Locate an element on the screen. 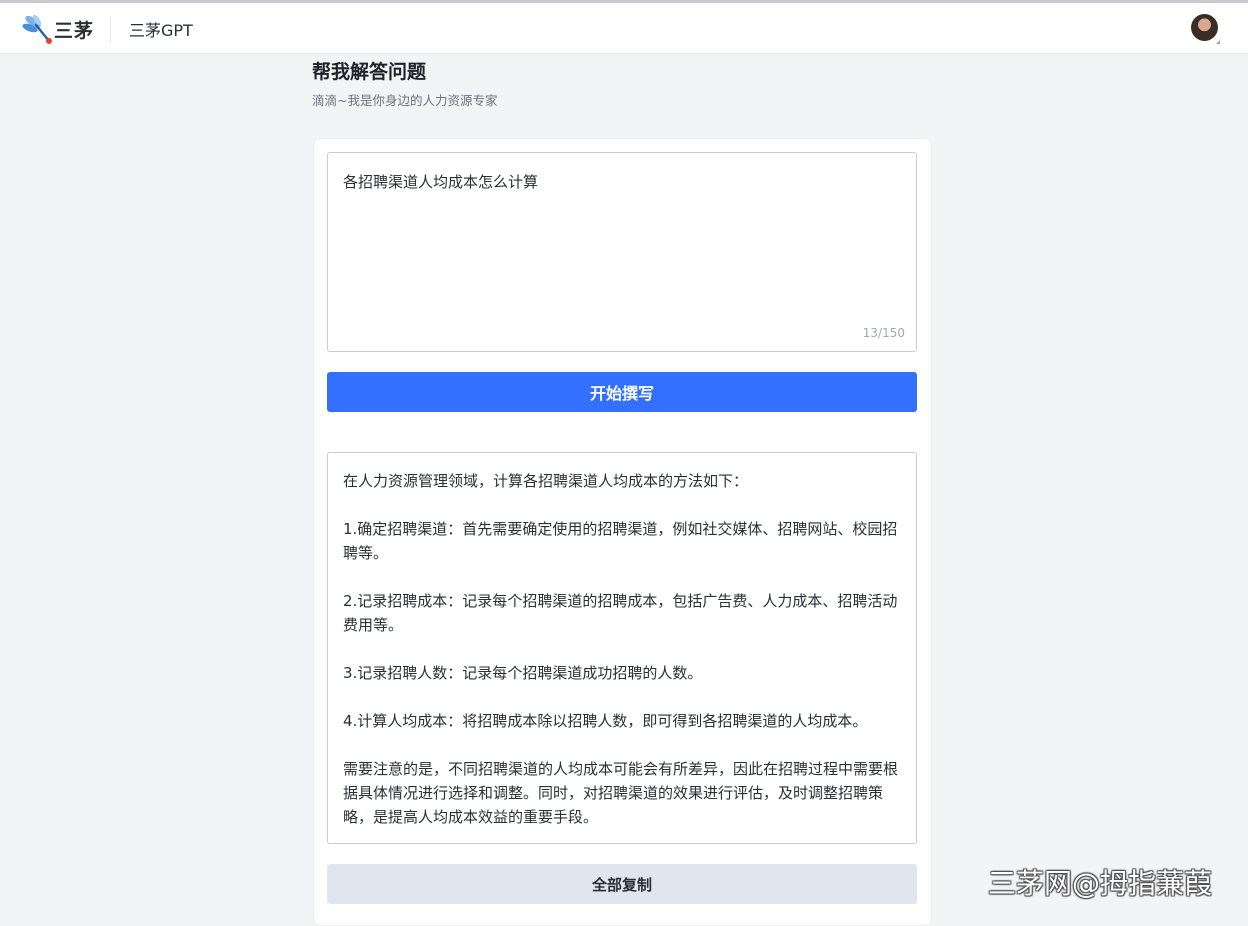 The width and height of the screenshot is (1248, 926). answer-paragraph: 3.记录招聘人数：记录每个招聘渠道成功招聘的人数。 is located at coordinates (523, 673).